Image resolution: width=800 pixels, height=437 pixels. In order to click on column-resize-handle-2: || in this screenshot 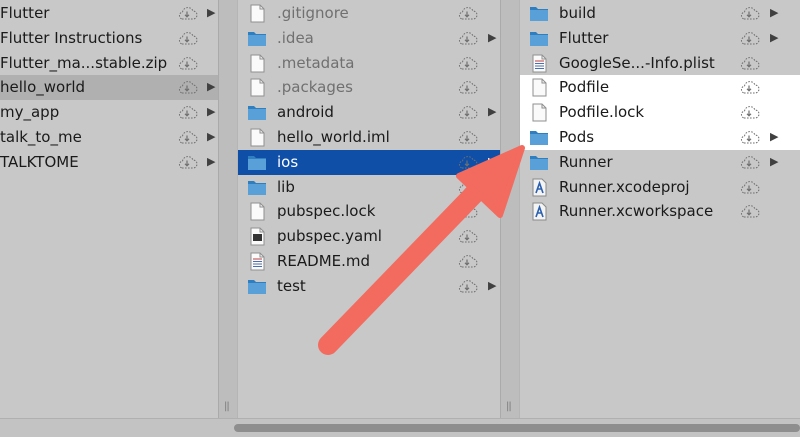, I will do `click(510, 209)`.